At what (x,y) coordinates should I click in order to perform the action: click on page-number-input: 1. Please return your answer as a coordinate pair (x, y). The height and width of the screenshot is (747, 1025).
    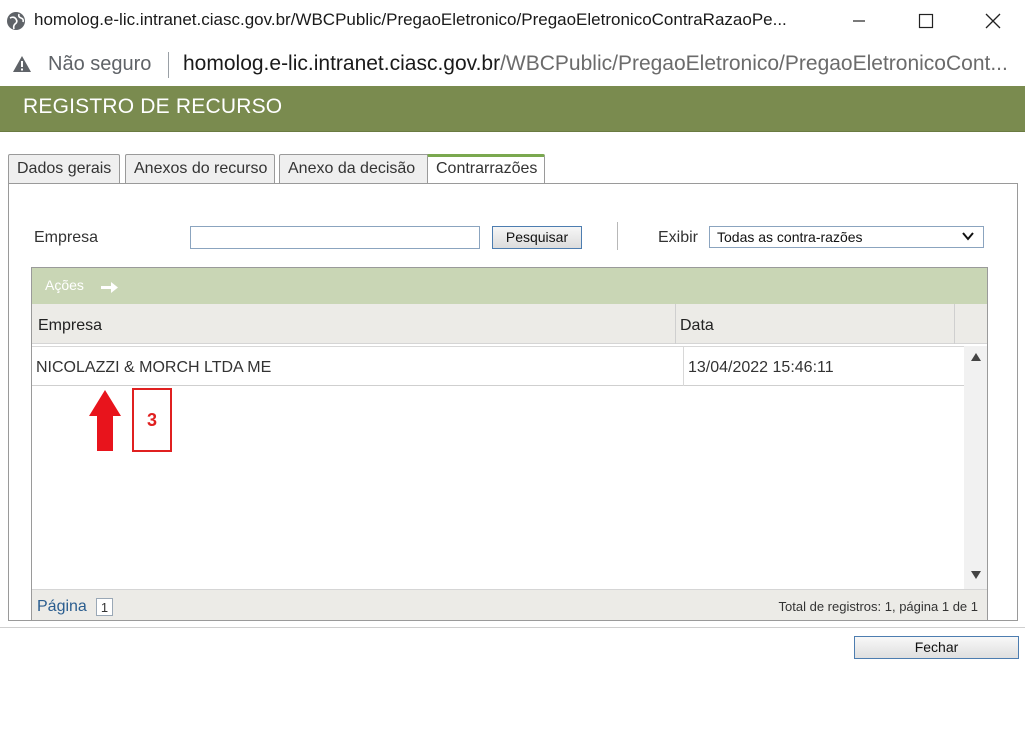
    Looking at the image, I should click on (104, 607).